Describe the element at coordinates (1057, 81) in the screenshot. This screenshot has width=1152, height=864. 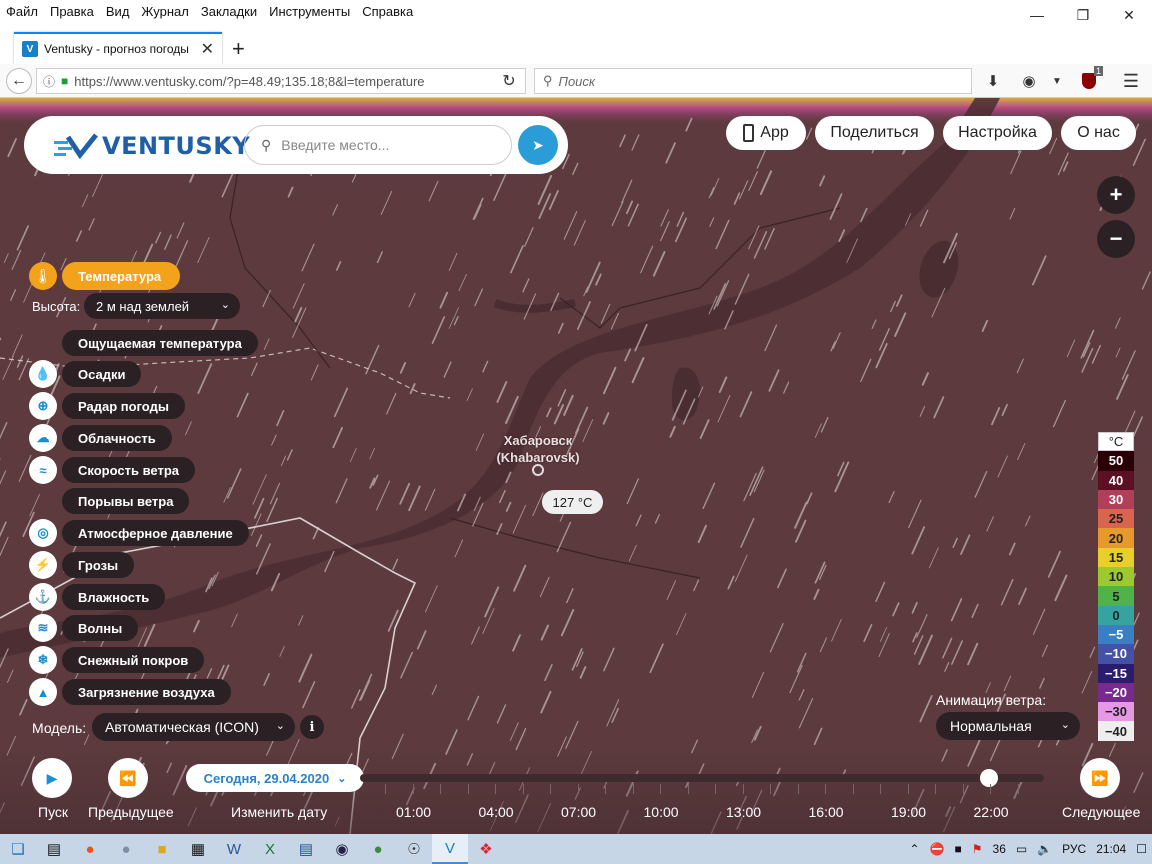
I see `chevron-down-icon: ▼` at that location.